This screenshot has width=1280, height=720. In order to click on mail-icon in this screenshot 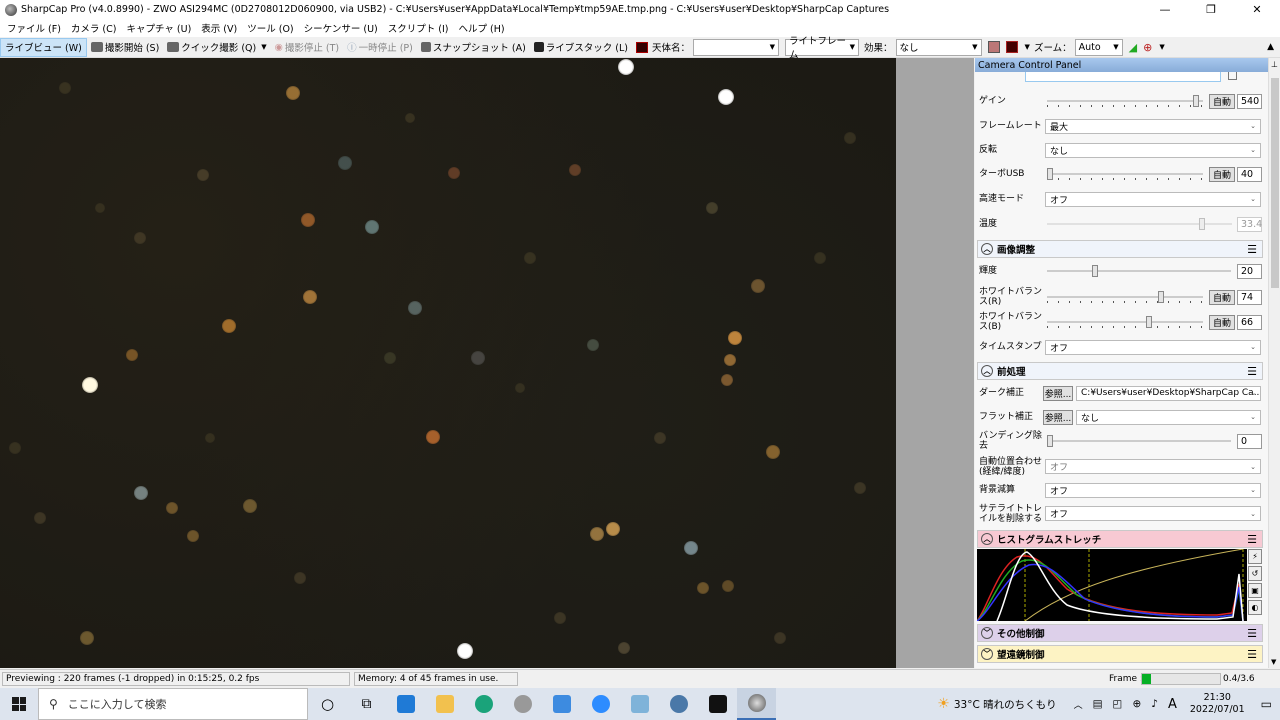, I will do `click(405, 704)`.